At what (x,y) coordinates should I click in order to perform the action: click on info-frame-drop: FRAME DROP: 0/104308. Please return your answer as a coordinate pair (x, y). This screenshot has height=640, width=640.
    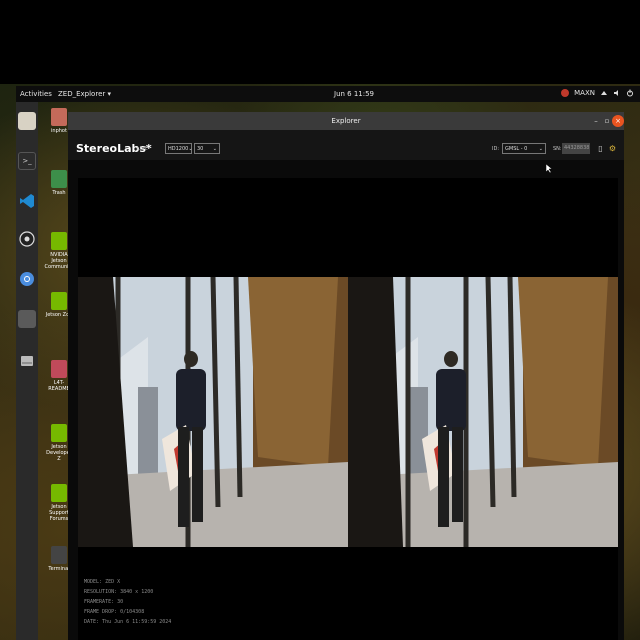
    Looking at the image, I should click on (114, 612).